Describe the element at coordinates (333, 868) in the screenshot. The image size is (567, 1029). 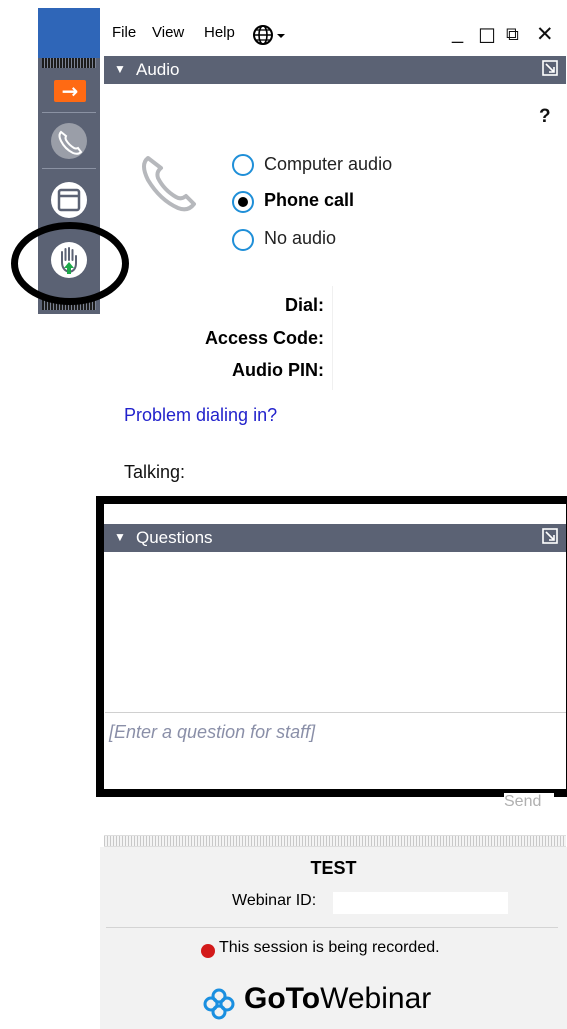
I see `webinar-title: TEST` at that location.